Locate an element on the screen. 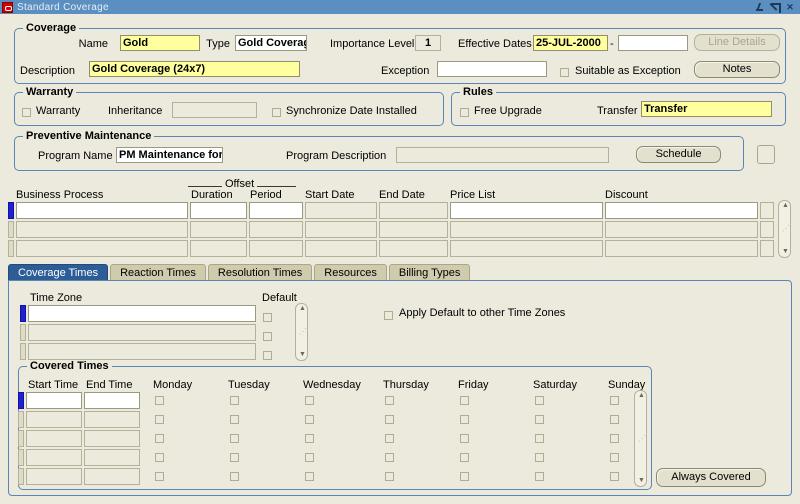  maximize-icon is located at coordinates (775, 7).